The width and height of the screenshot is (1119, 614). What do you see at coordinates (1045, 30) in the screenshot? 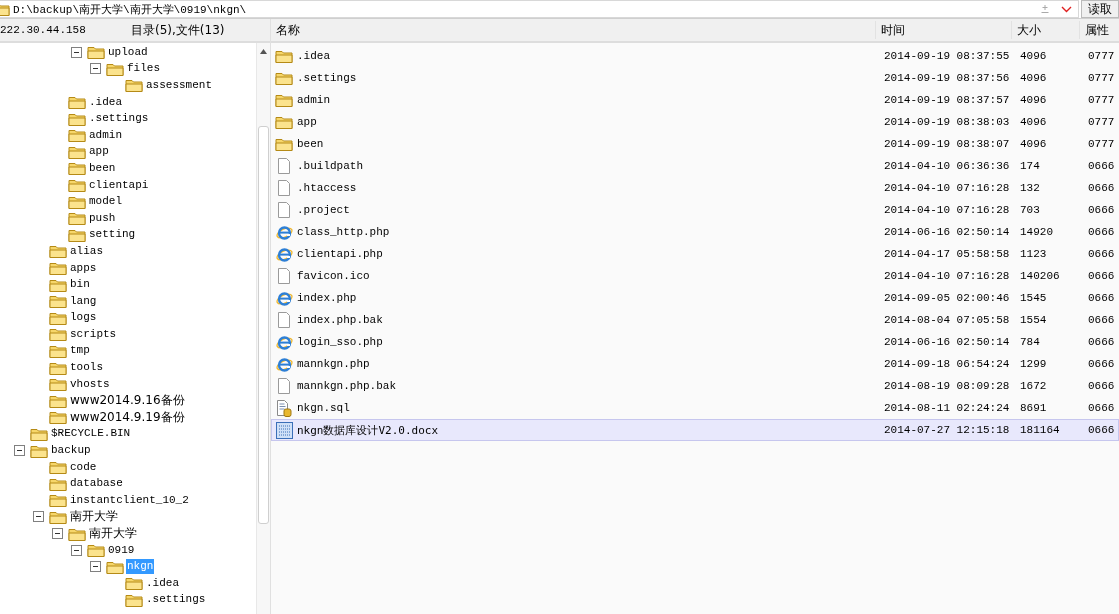
I see `column-header: 大小` at bounding box center [1045, 30].